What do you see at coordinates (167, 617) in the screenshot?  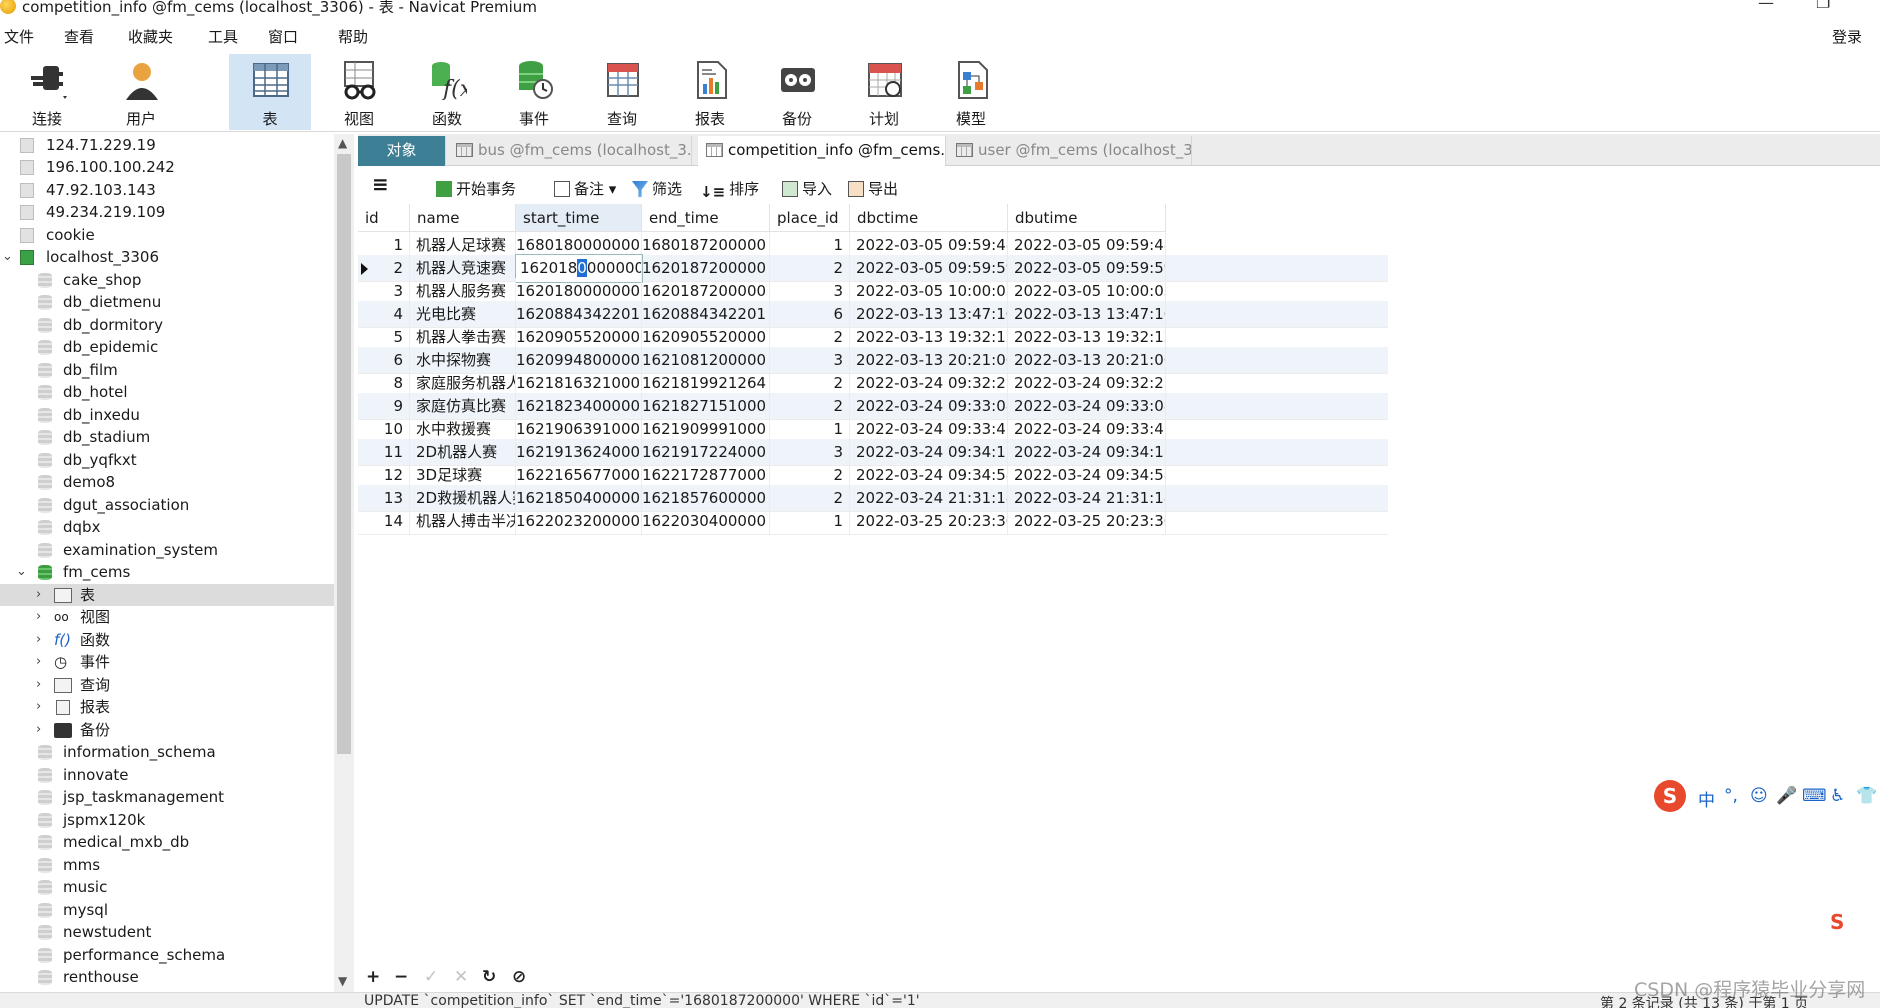 I see `tree-object-views: › oo 视图` at bounding box center [167, 617].